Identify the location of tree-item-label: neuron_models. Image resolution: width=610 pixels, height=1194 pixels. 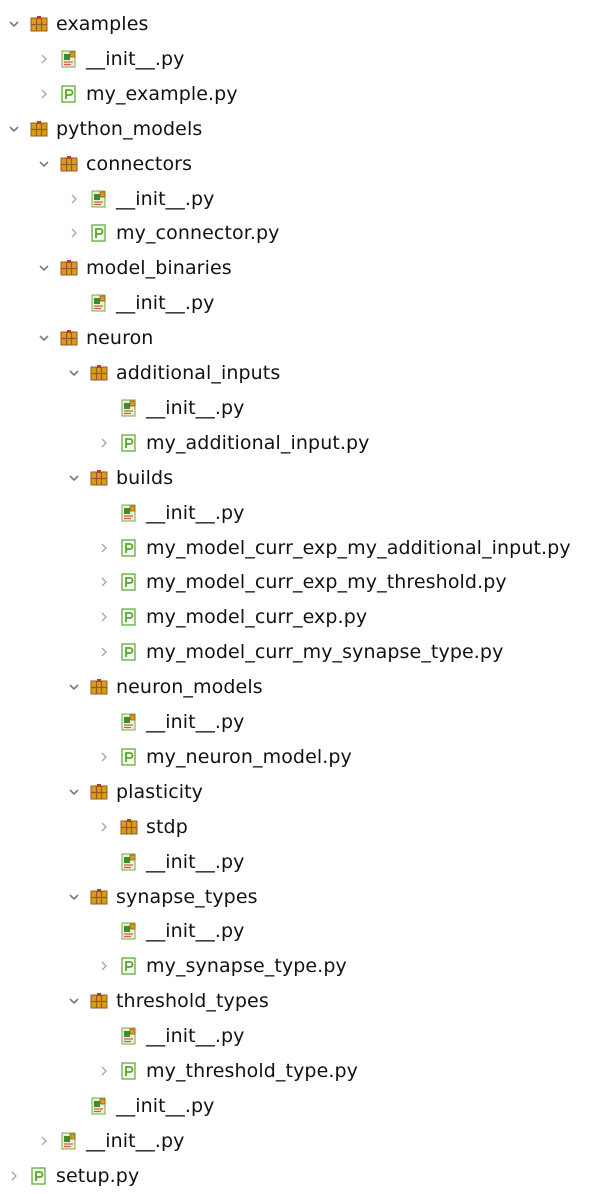
(189, 687).